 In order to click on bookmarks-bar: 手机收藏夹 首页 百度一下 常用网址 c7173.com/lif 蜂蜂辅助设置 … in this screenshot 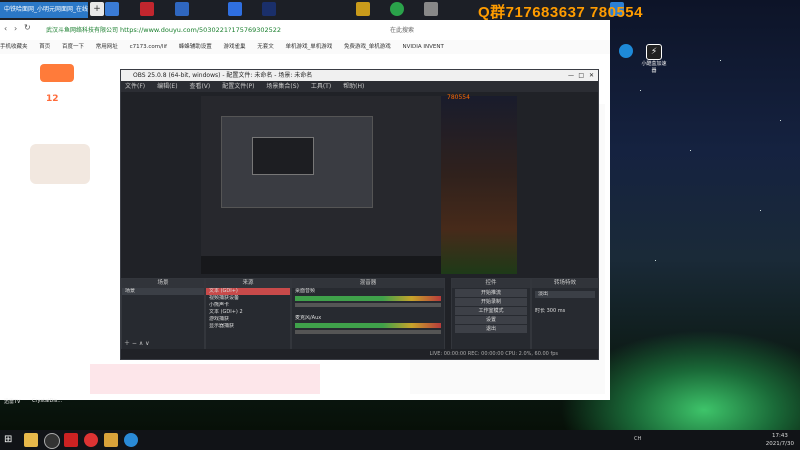, I will do `click(305, 47)`.